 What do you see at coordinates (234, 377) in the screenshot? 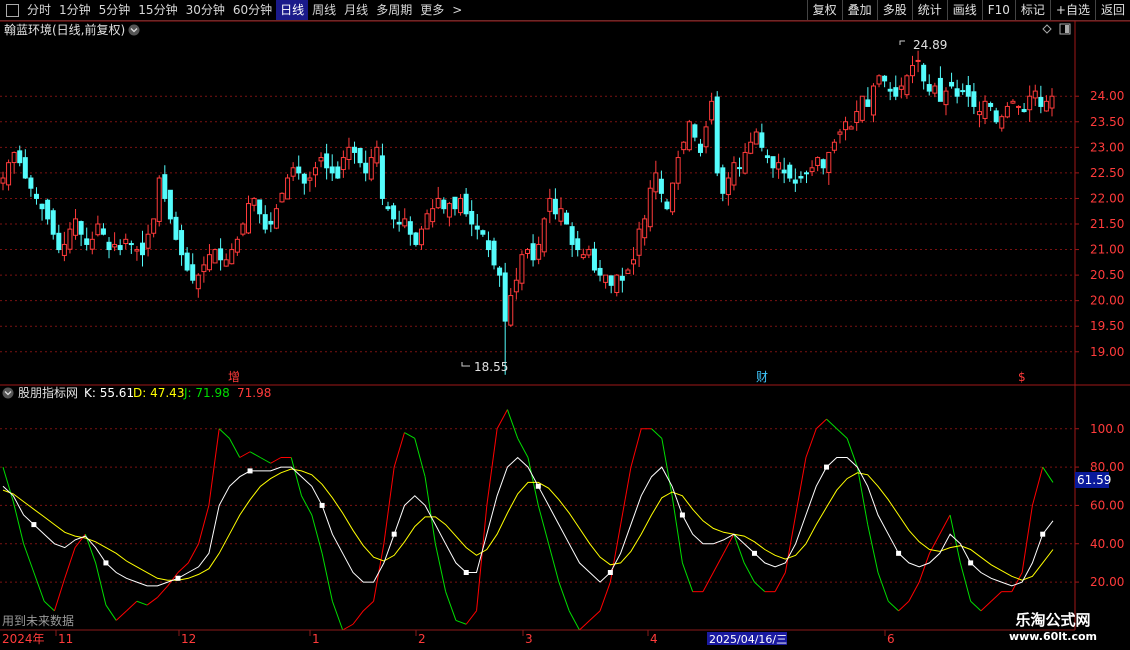
I see `event-marker-increase: 增` at bounding box center [234, 377].